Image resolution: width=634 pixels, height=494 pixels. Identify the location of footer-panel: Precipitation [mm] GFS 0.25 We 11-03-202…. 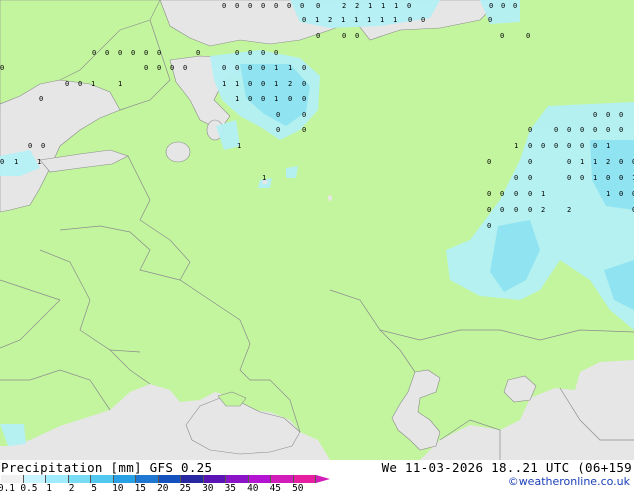
(317, 477).